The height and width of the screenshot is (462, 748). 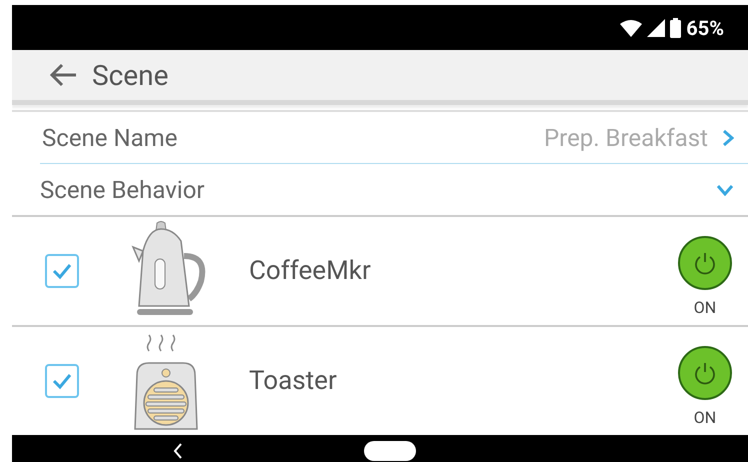 What do you see at coordinates (631, 27) in the screenshot?
I see `wifi-icon` at bounding box center [631, 27].